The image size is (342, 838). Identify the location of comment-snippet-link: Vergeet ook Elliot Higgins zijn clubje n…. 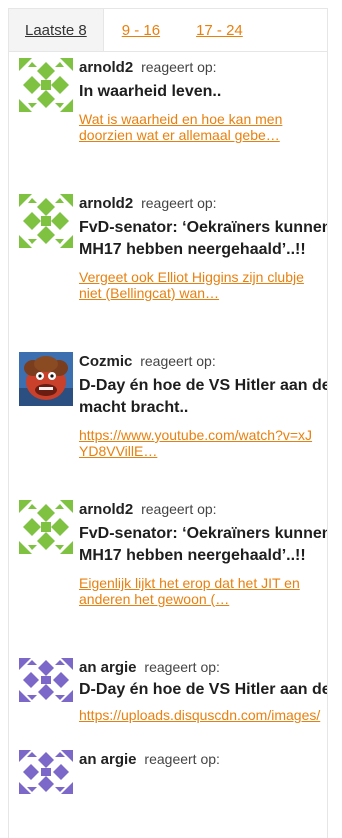
(199, 285).